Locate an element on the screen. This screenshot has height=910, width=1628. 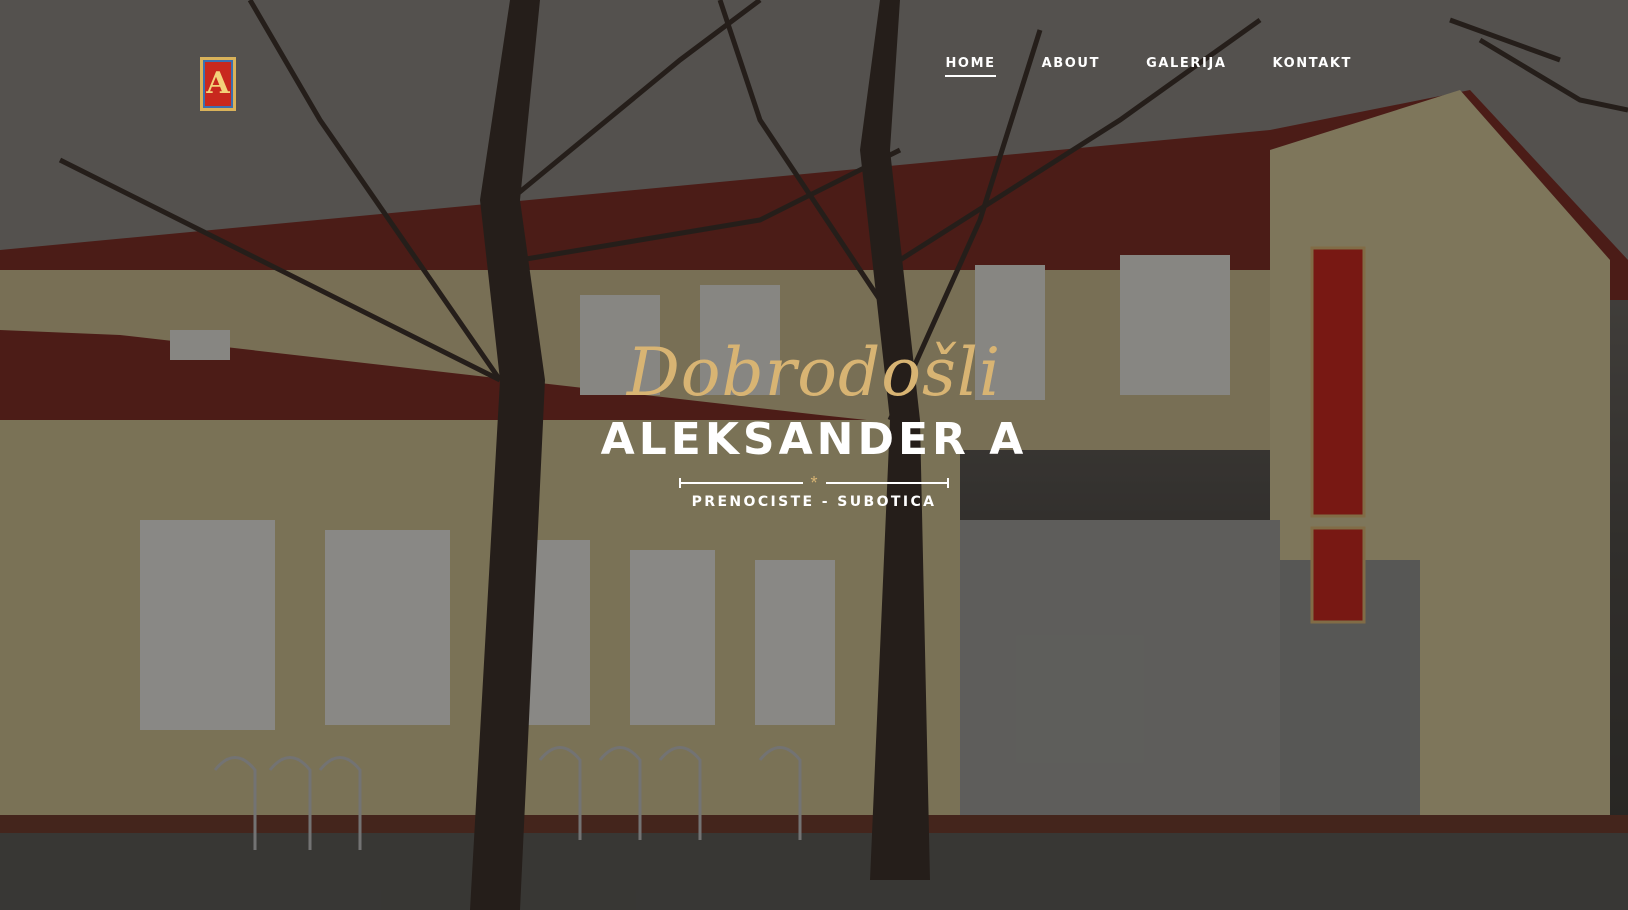
divider-line-right is located at coordinates (887, 483).